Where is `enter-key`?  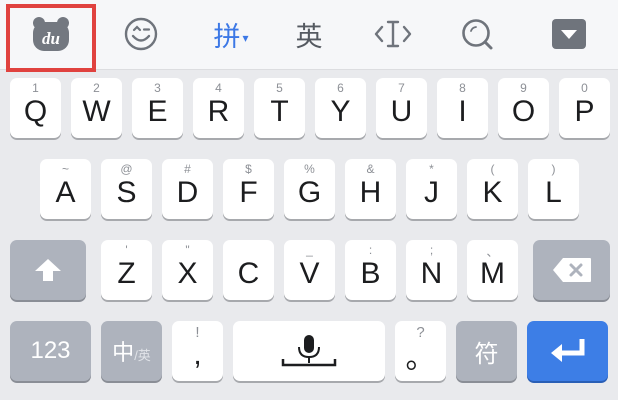 enter-key is located at coordinates (567, 351).